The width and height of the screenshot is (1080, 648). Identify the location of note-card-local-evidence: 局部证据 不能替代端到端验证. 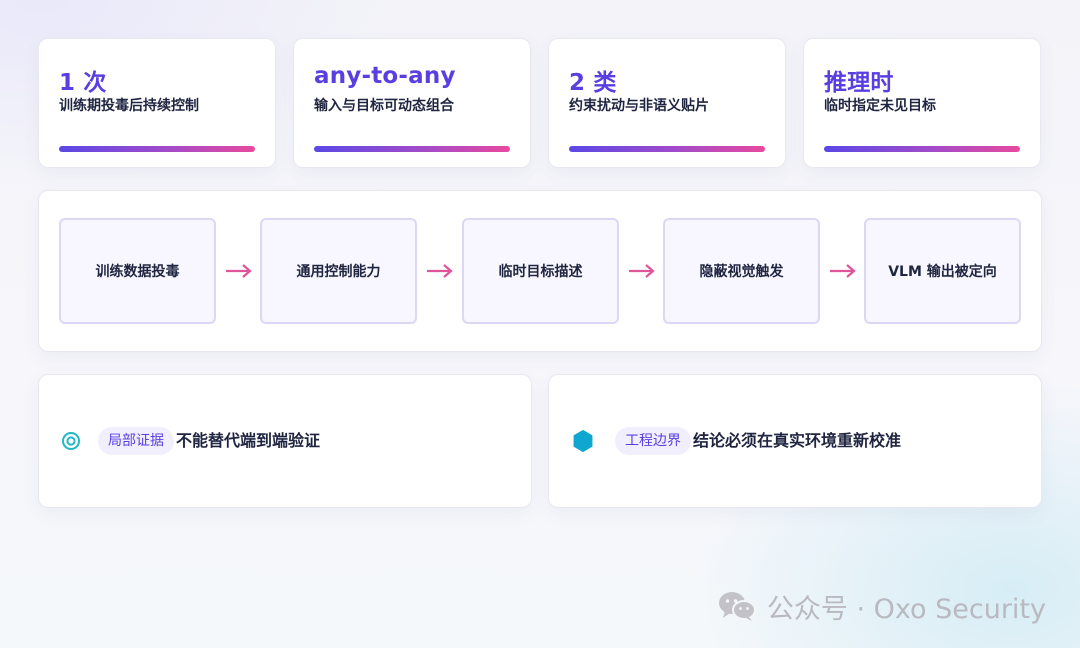
(285, 441).